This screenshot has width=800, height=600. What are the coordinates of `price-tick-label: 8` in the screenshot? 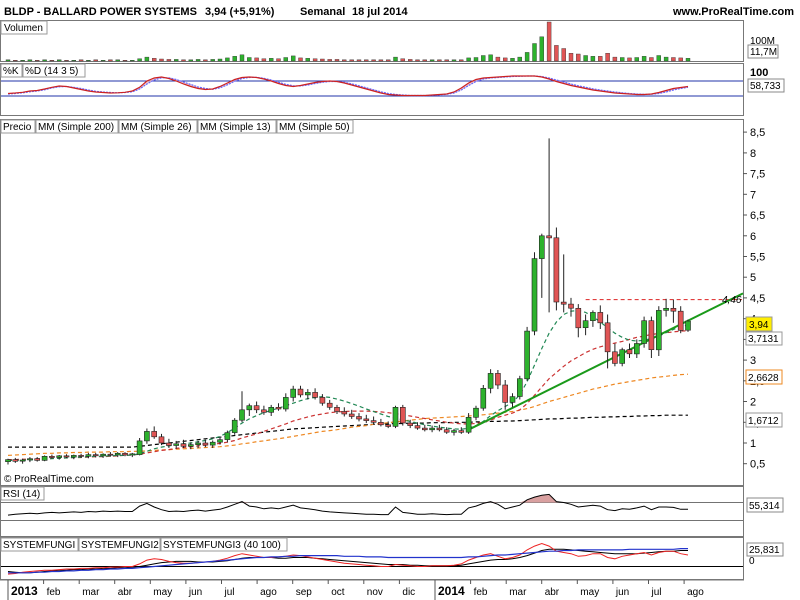 It's located at (753, 154).